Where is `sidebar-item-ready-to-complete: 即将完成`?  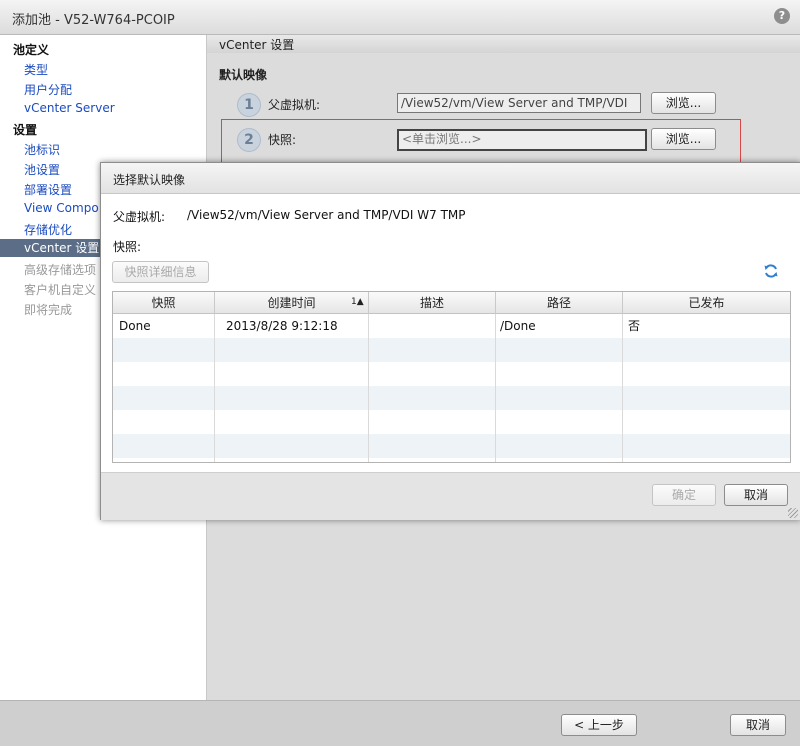 sidebar-item-ready-to-complete: 即将完成 is located at coordinates (48, 310).